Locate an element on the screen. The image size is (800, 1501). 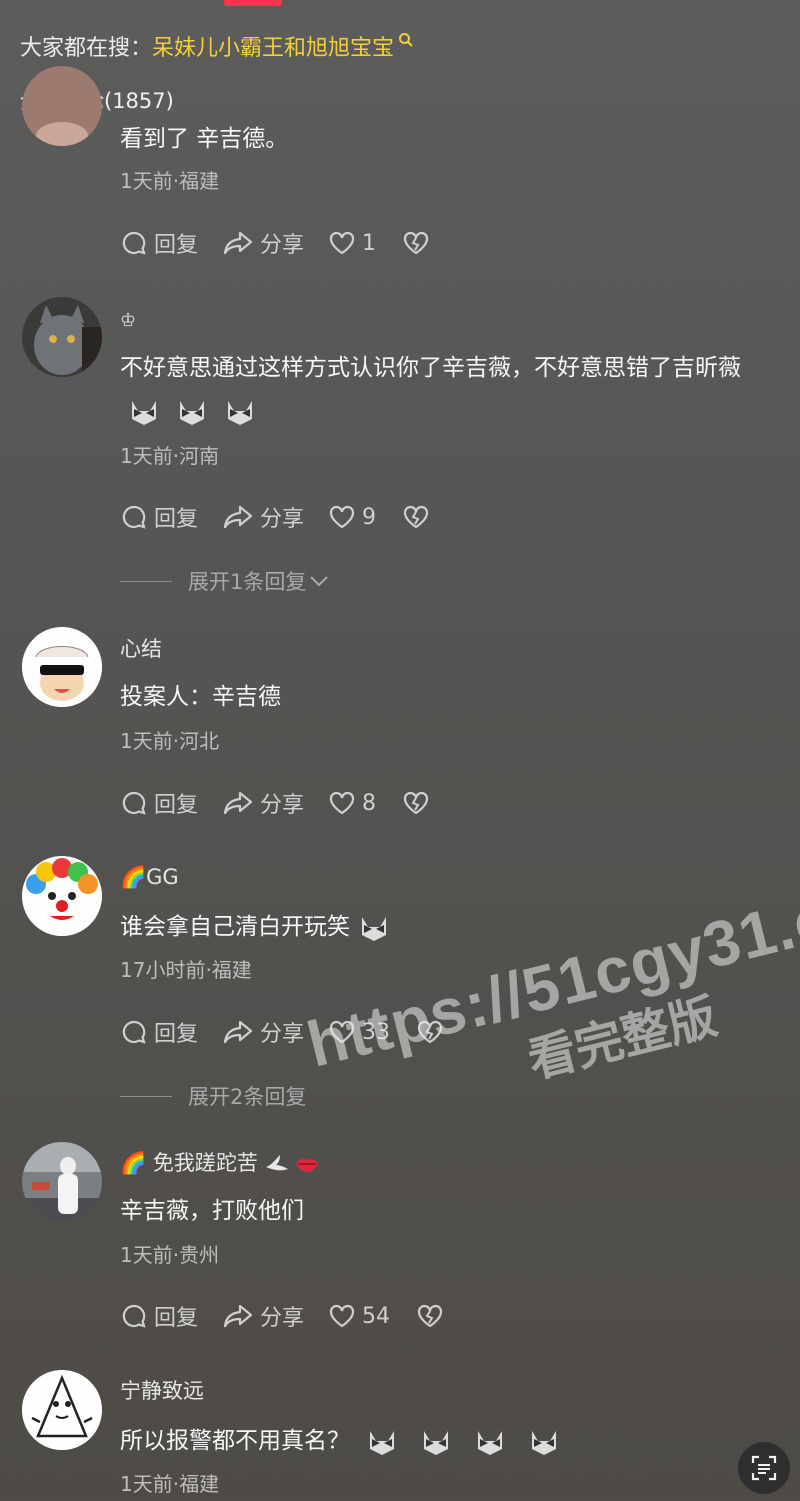
scan-text-icon is located at coordinates (764, 1468).